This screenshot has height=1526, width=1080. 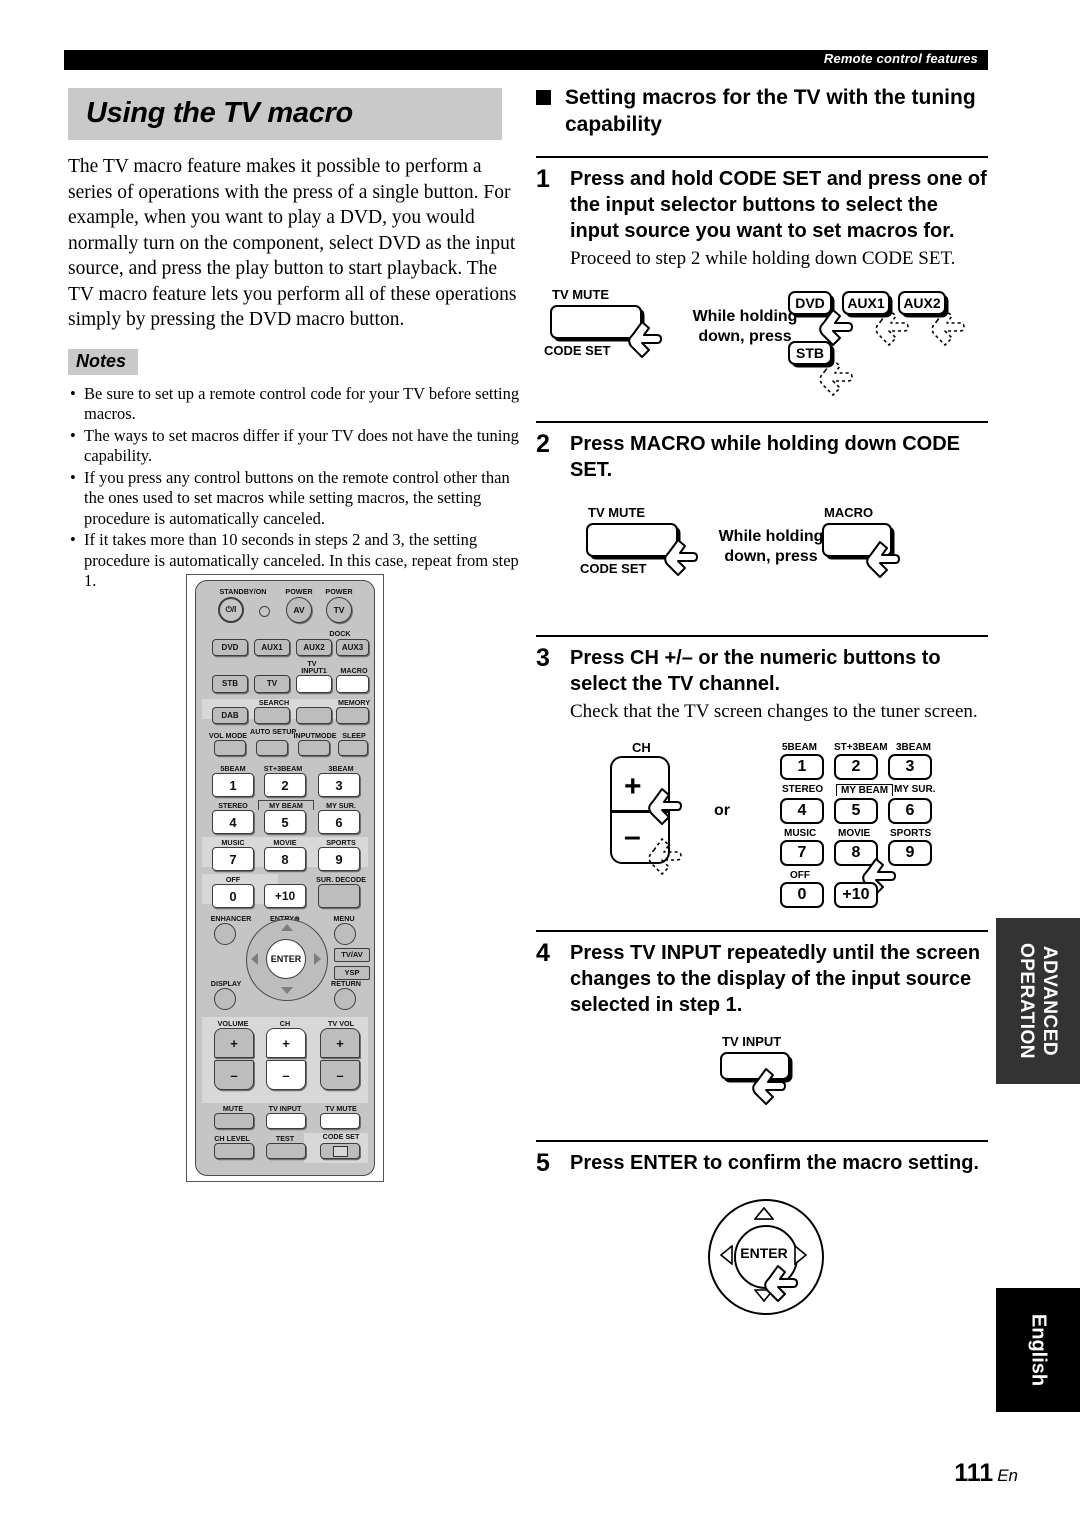 I want to click on step-number: 4, so click(x=543, y=953).